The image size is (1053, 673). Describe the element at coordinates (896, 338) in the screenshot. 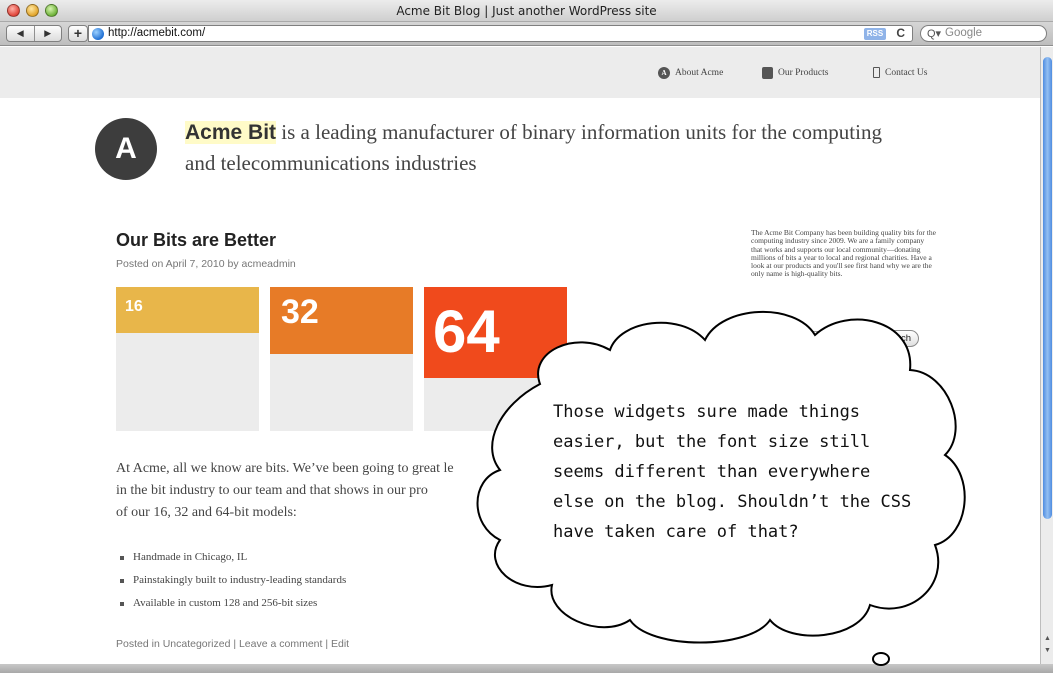

I see `sidebar-search-button: Search` at that location.